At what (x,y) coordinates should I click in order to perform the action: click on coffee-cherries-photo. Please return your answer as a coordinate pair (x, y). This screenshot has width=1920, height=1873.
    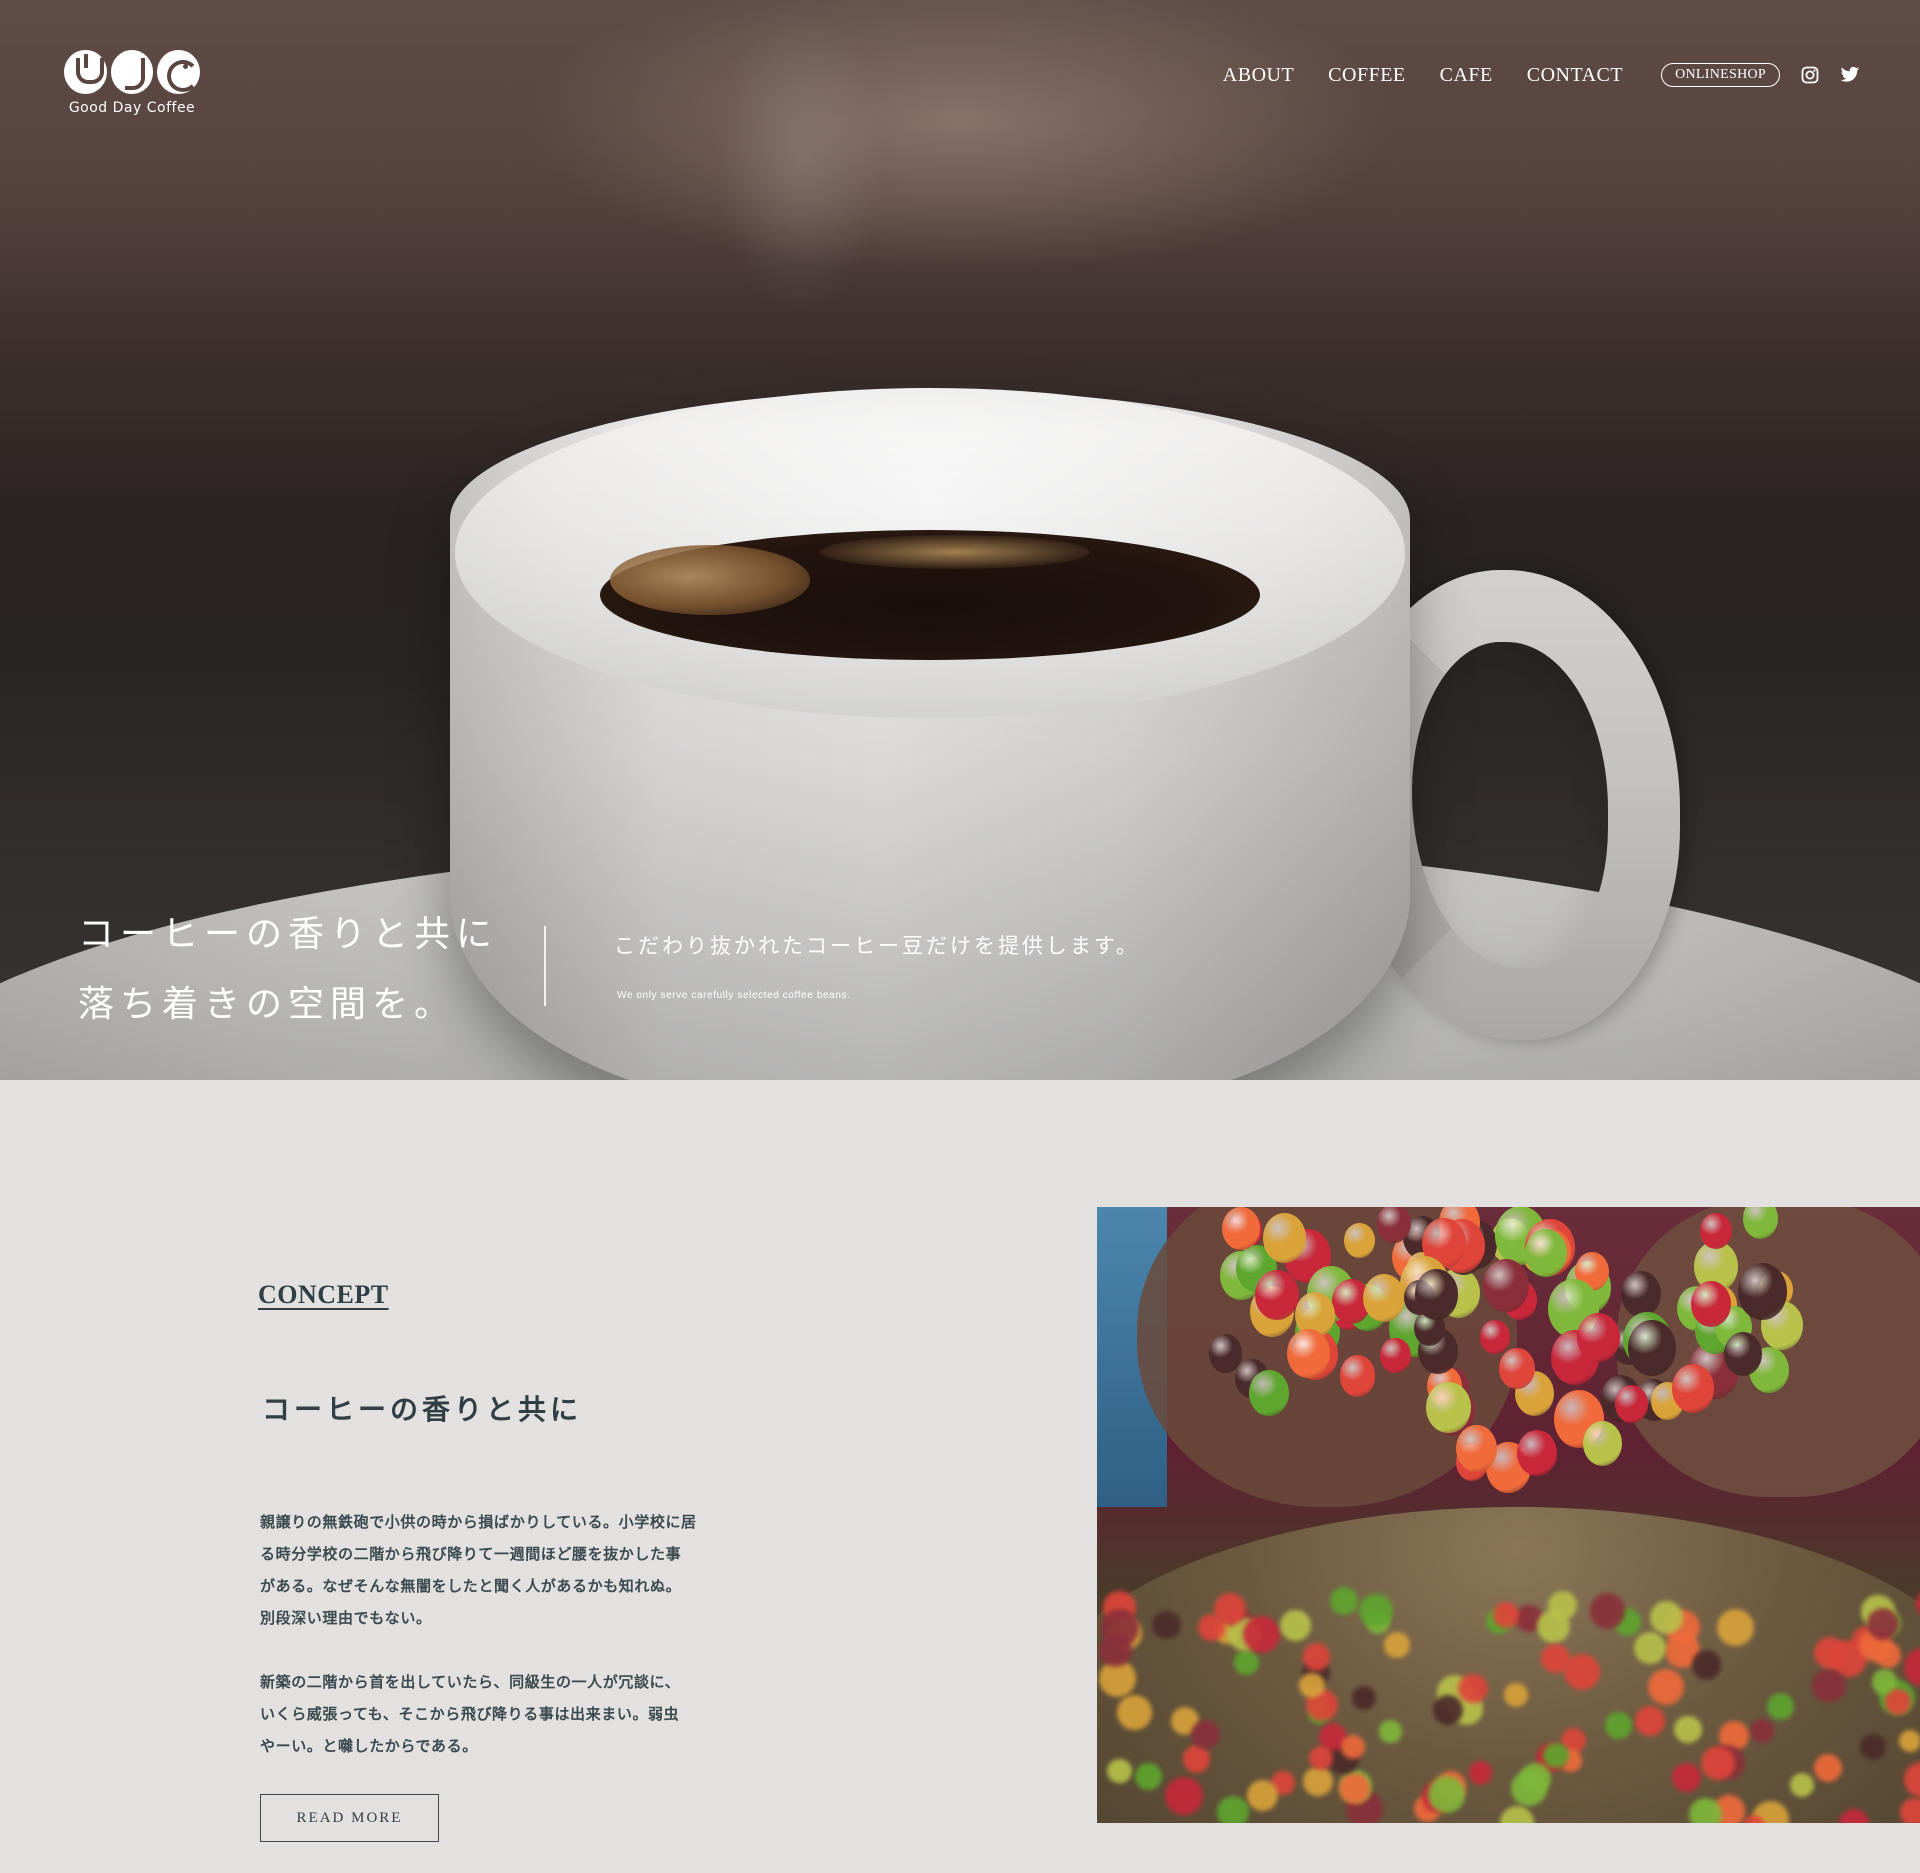
    Looking at the image, I should click on (1508, 1515).